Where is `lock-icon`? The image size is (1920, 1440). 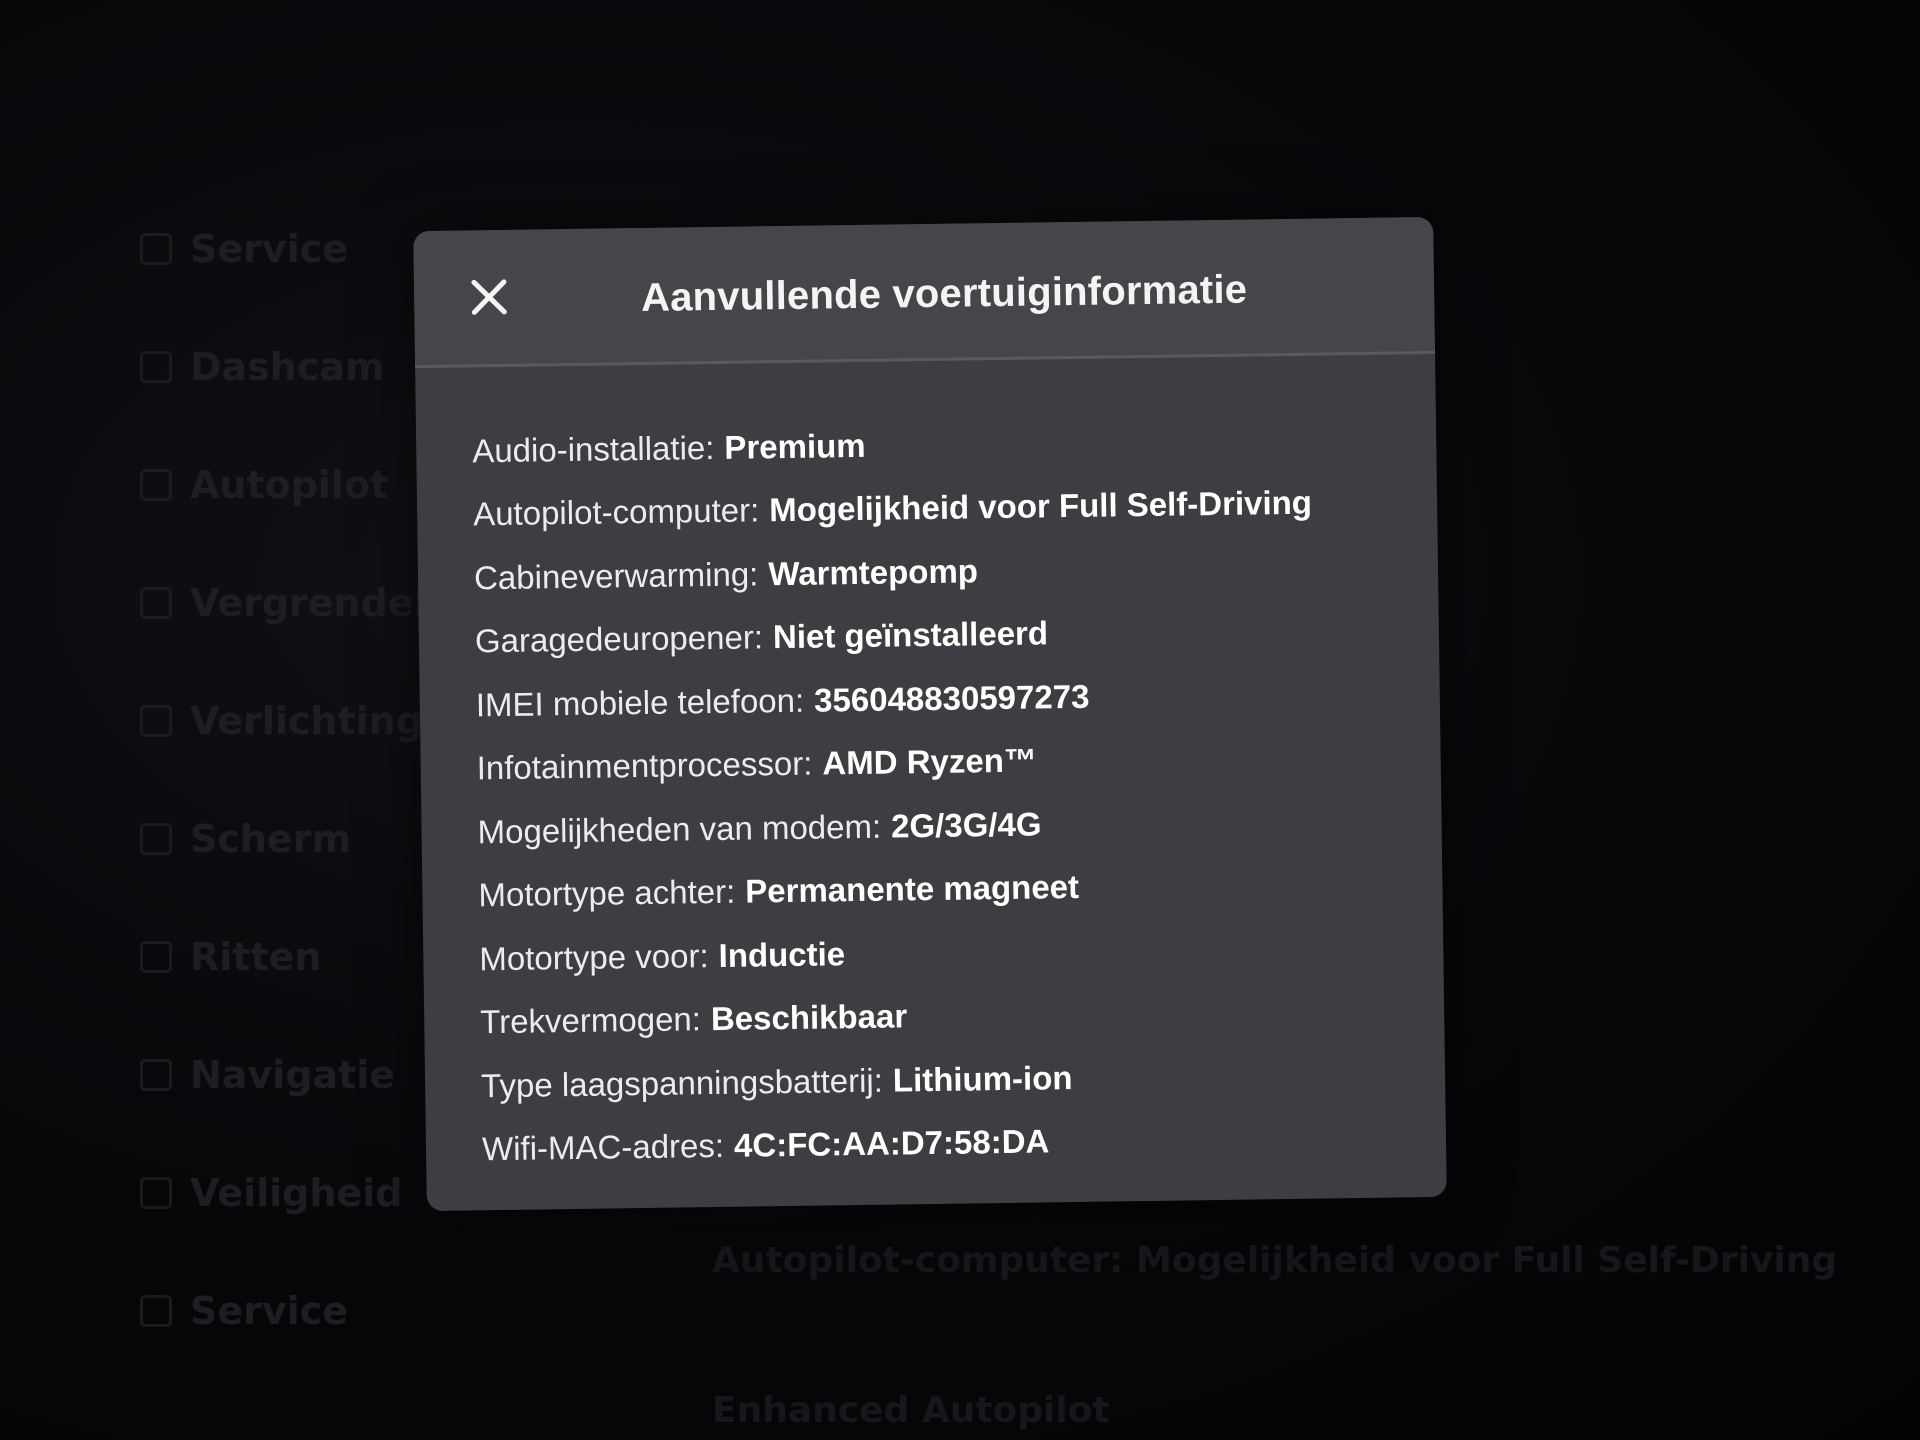
lock-icon is located at coordinates (156, 603).